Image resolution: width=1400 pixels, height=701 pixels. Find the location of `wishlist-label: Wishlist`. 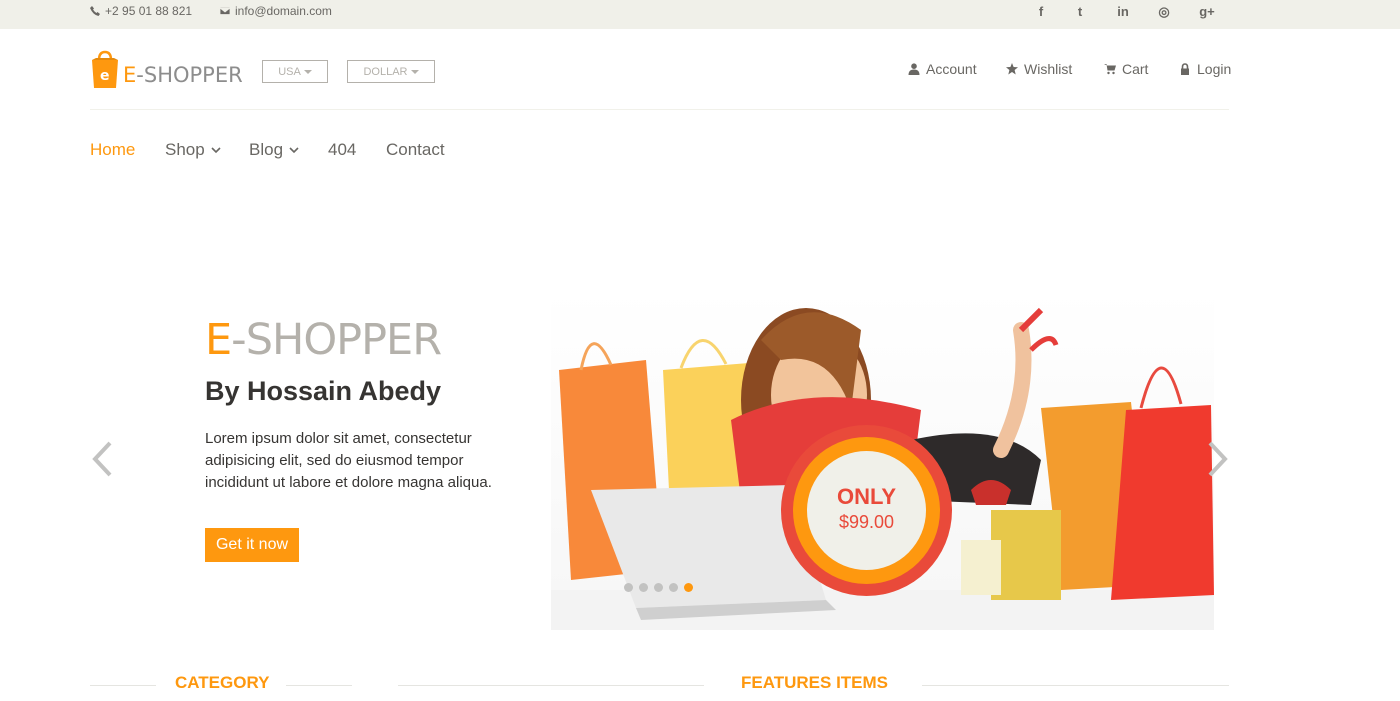

wishlist-label: Wishlist is located at coordinates (1048, 69).